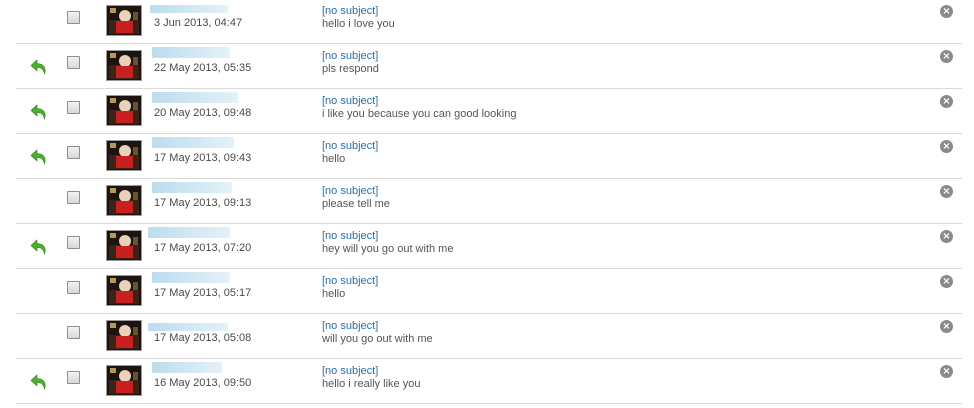 The height and width of the screenshot is (408, 974). What do you see at coordinates (203, 158) in the screenshot?
I see `message-date: 17 May 2013, 09:43` at bounding box center [203, 158].